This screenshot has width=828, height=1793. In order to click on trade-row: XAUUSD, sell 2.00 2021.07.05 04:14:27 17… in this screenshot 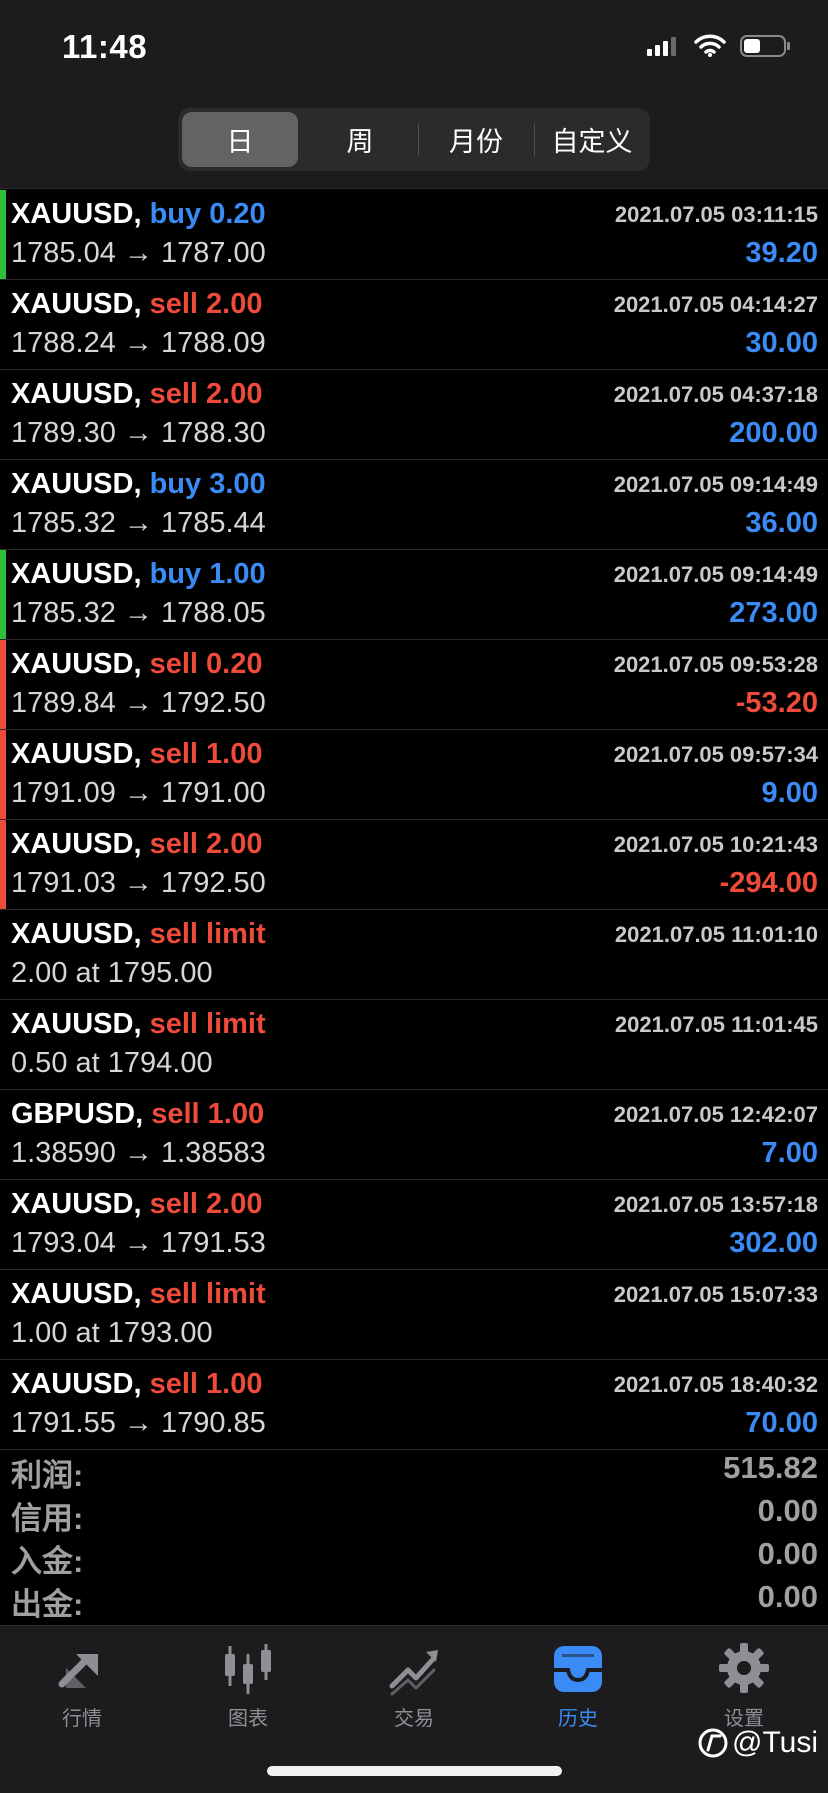, I will do `click(414, 325)`.